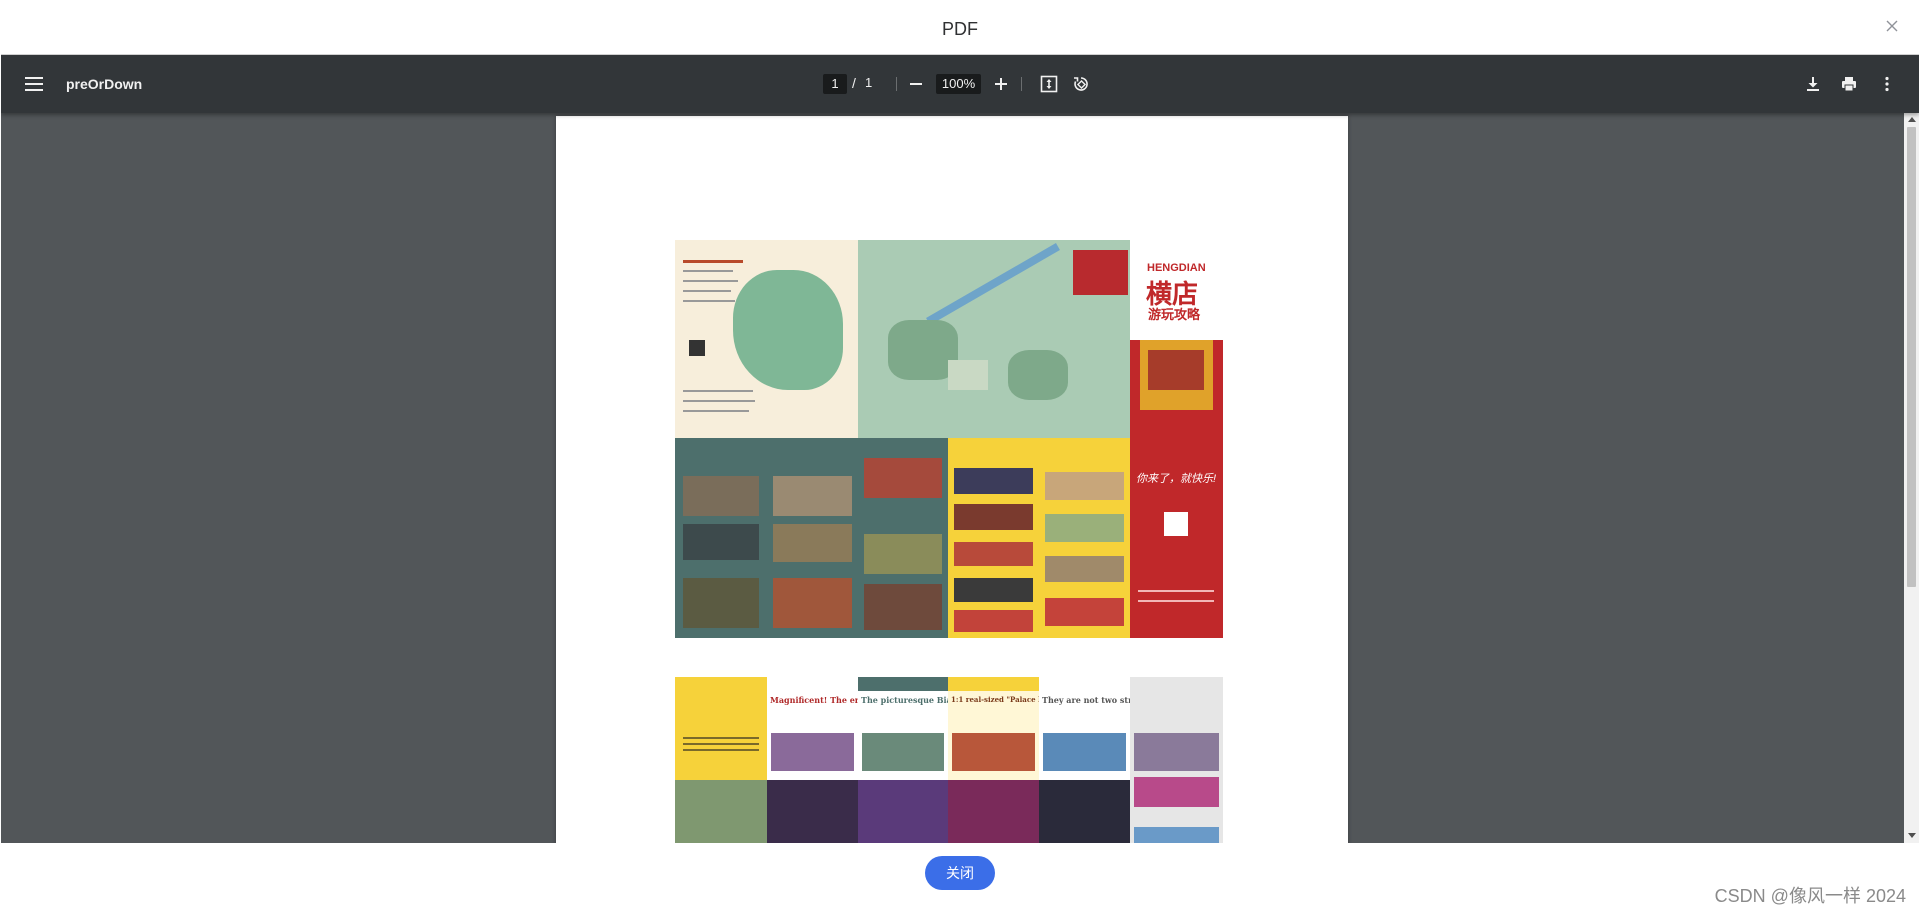 The height and width of the screenshot is (911, 1920). Describe the element at coordinates (903, 760) in the screenshot. I see `brochure-headline-panel-2: The picturesque Bianjing` at that location.